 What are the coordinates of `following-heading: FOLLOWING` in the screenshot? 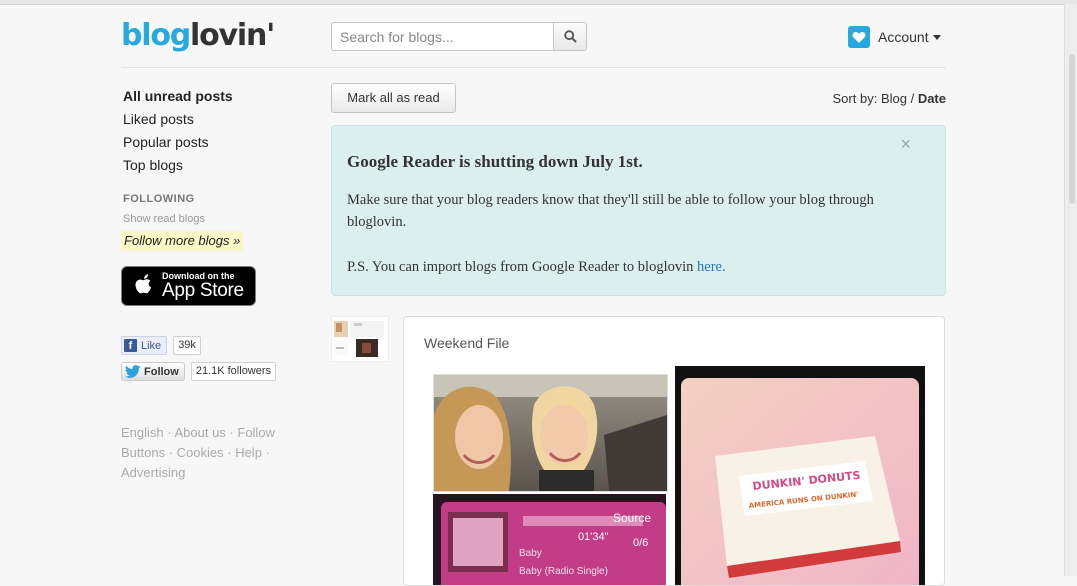 It's located at (159, 199).